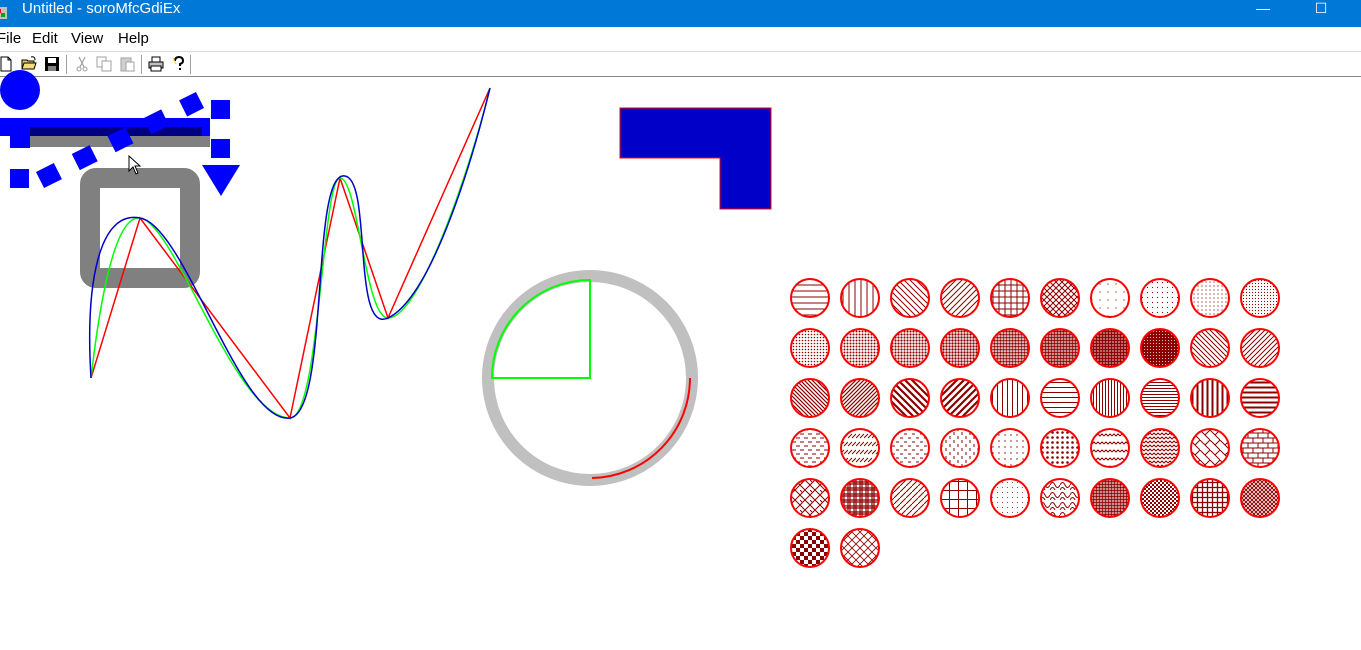 This screenshot has height=650, width=1361. Describe the element at coordinates (695, 158) in the screenshot. I see `blue-l-polygon` at that location.